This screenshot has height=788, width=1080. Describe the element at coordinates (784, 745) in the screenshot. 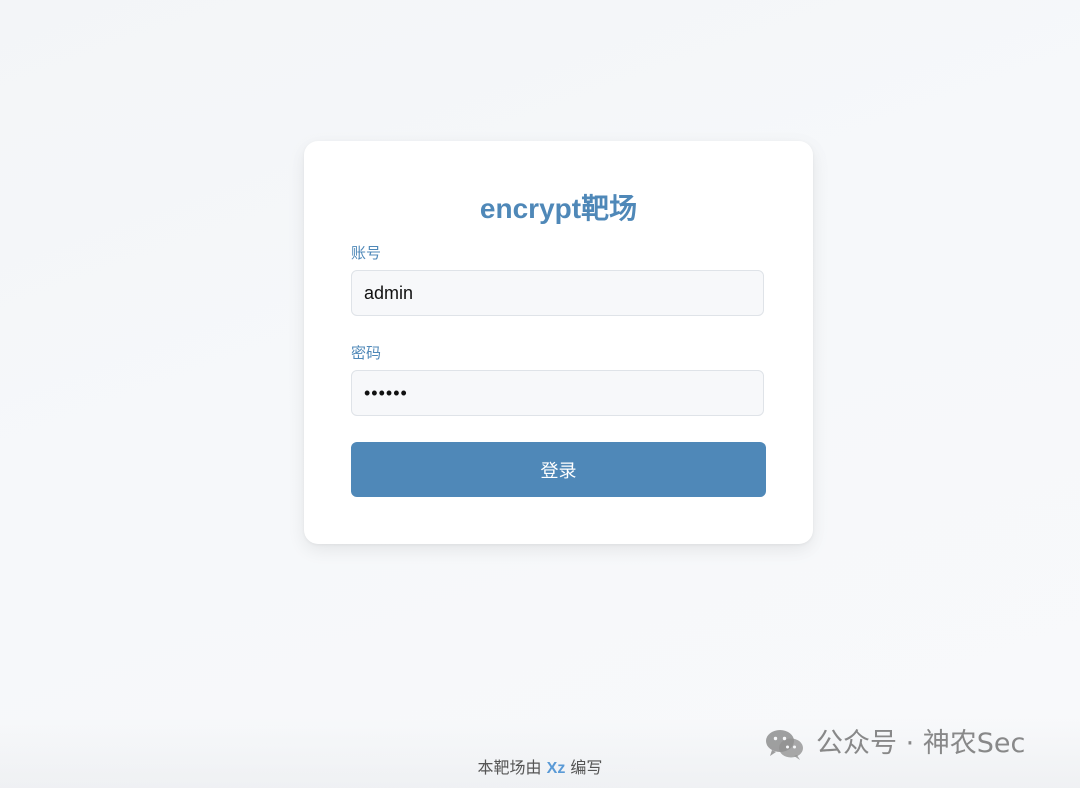

I see `wechat-icon` at that location.